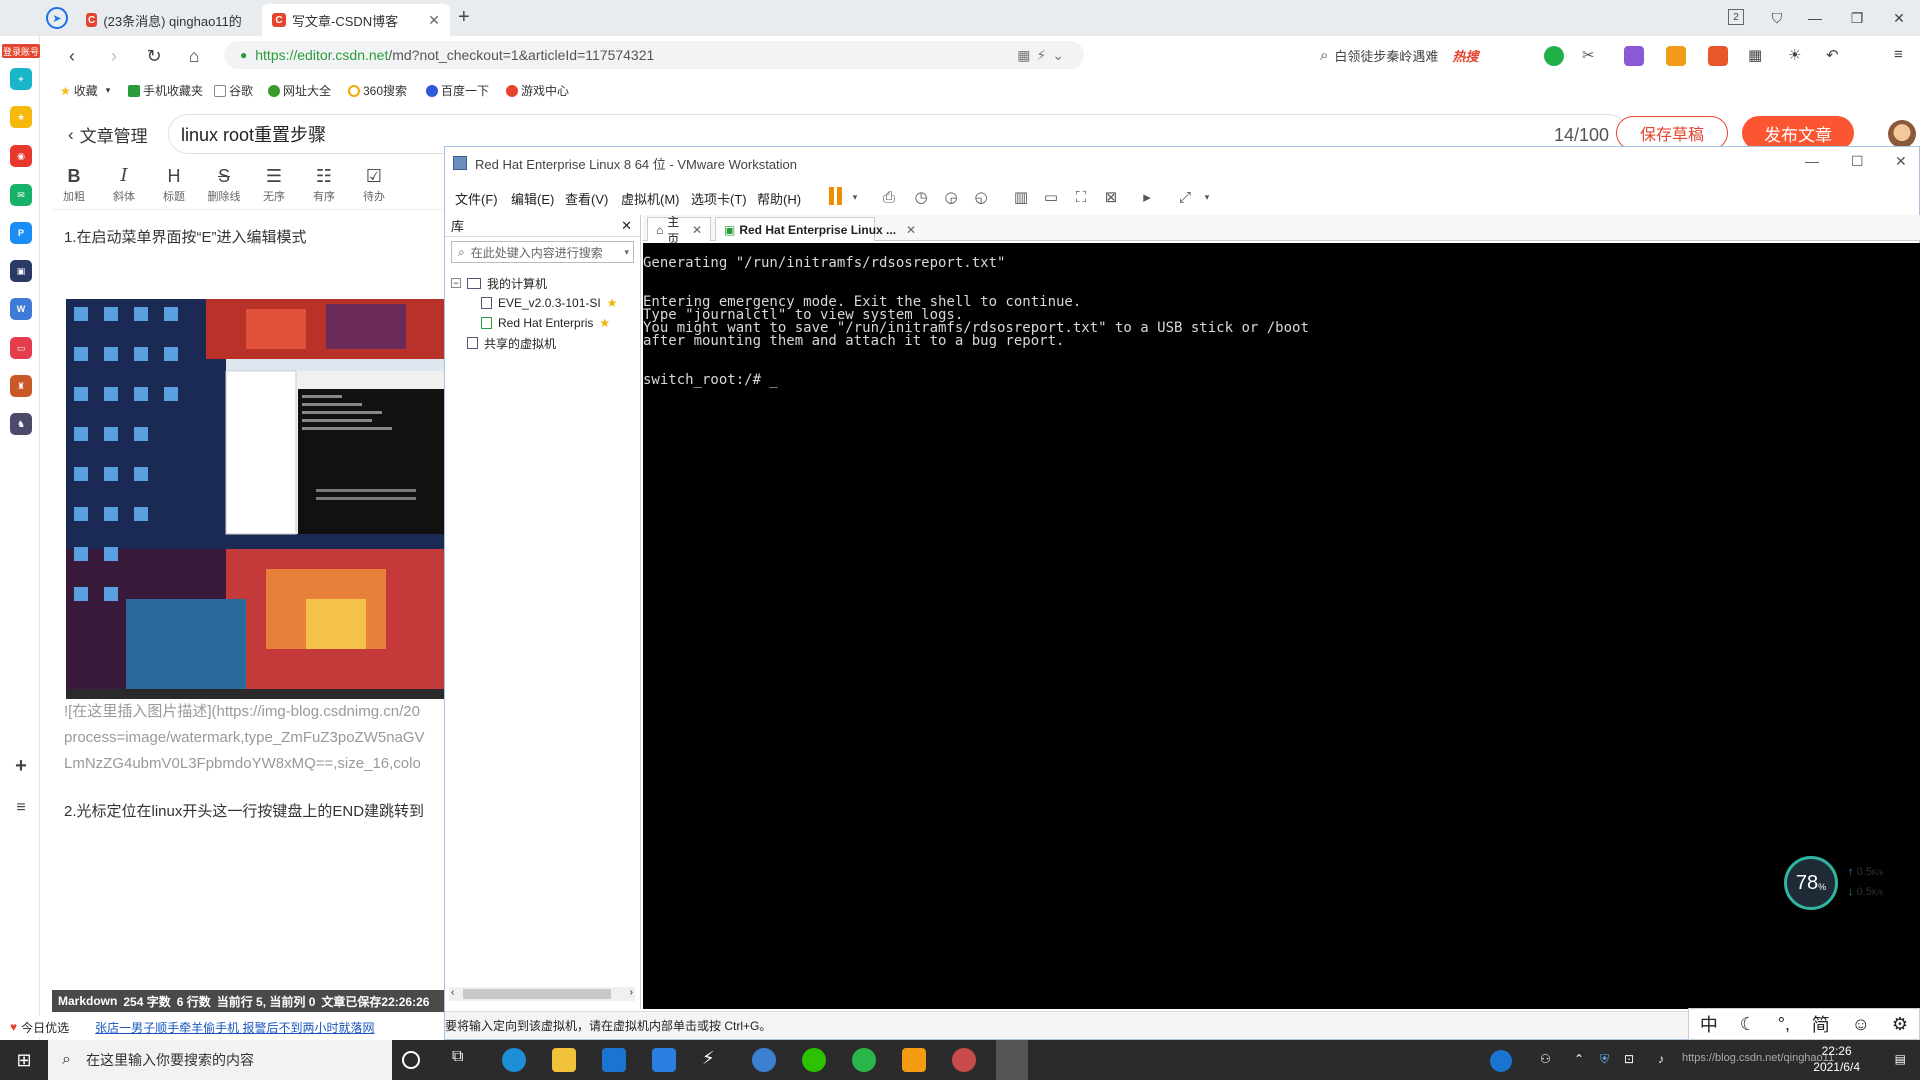 This screenshot has width=1920, height=1080. Describe the element at coordinates (1147, 197) in the screenshot. I see `console-view-icon: ▸` at that location.